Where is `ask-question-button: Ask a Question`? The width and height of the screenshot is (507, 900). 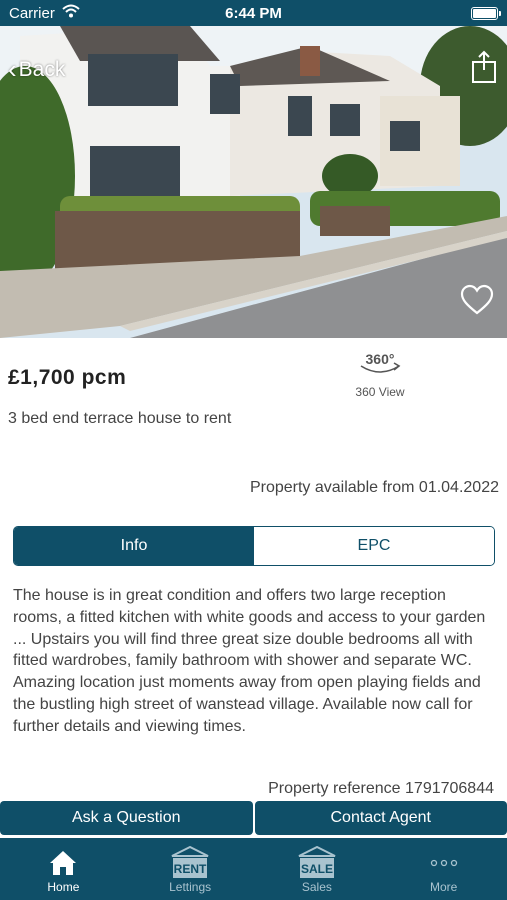 ask-question-button: Ask a Question is located at coordinates (126, 818).